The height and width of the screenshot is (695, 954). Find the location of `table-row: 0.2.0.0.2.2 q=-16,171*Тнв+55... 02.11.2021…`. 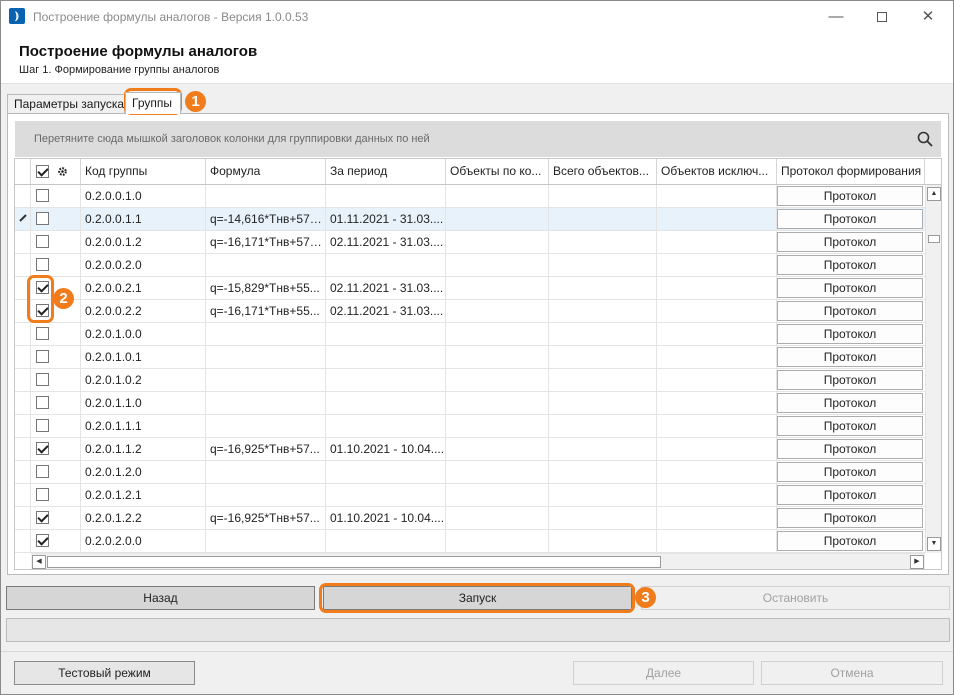

table-row: 0.2.0.0.2.2 q=-16,171*Тнв+55... 02.11.2021… is located at coordinates (470, 311).